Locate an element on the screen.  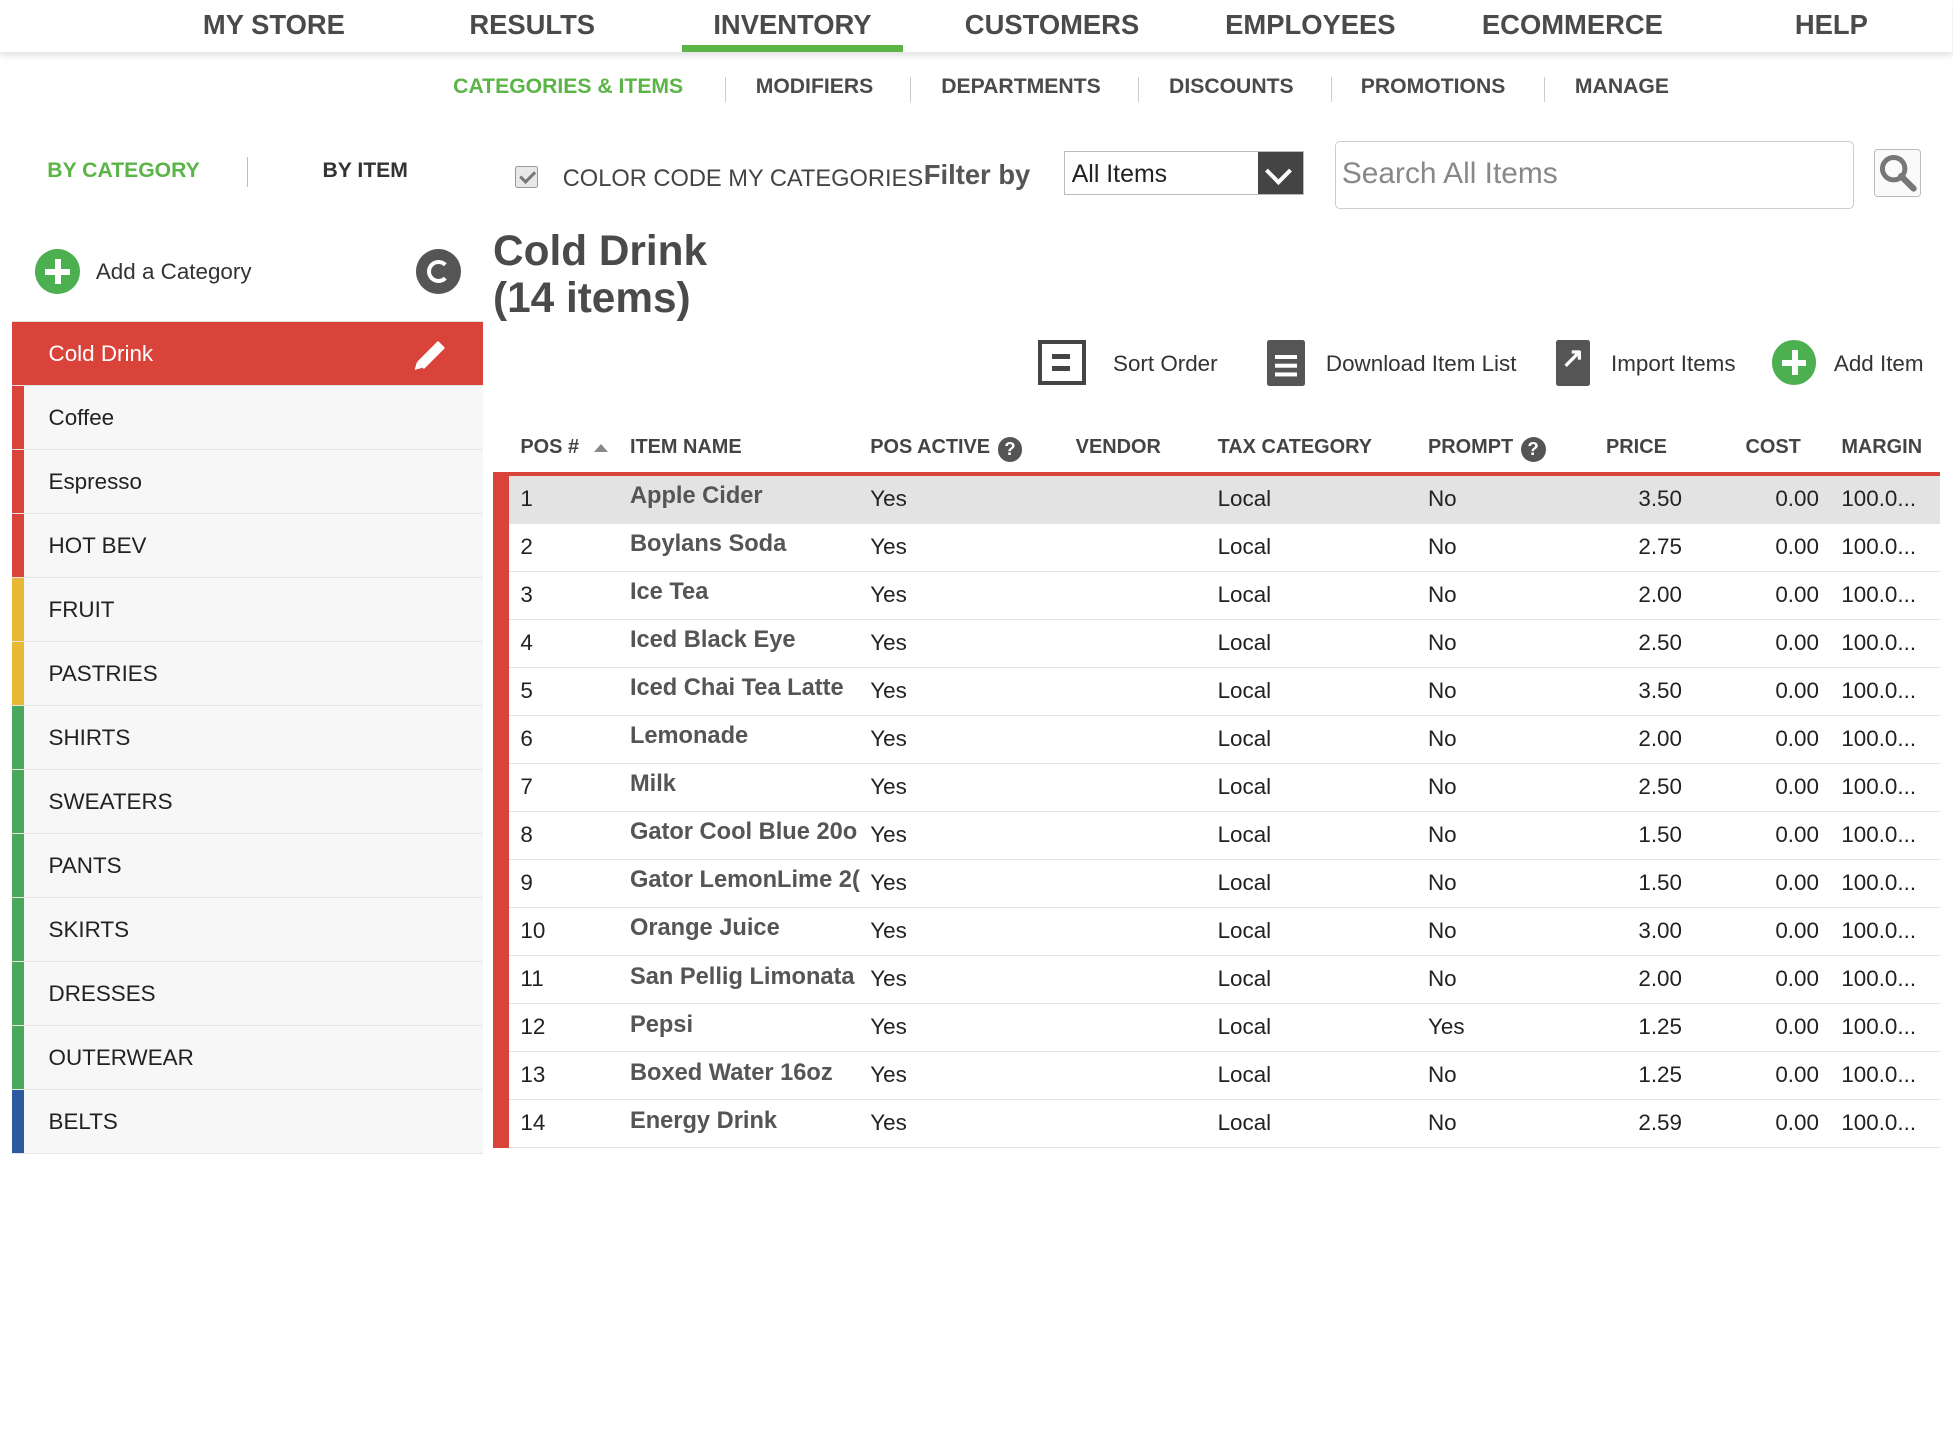
col-pos-active: POS ACTIVE? is located at coordinates (946, 449).